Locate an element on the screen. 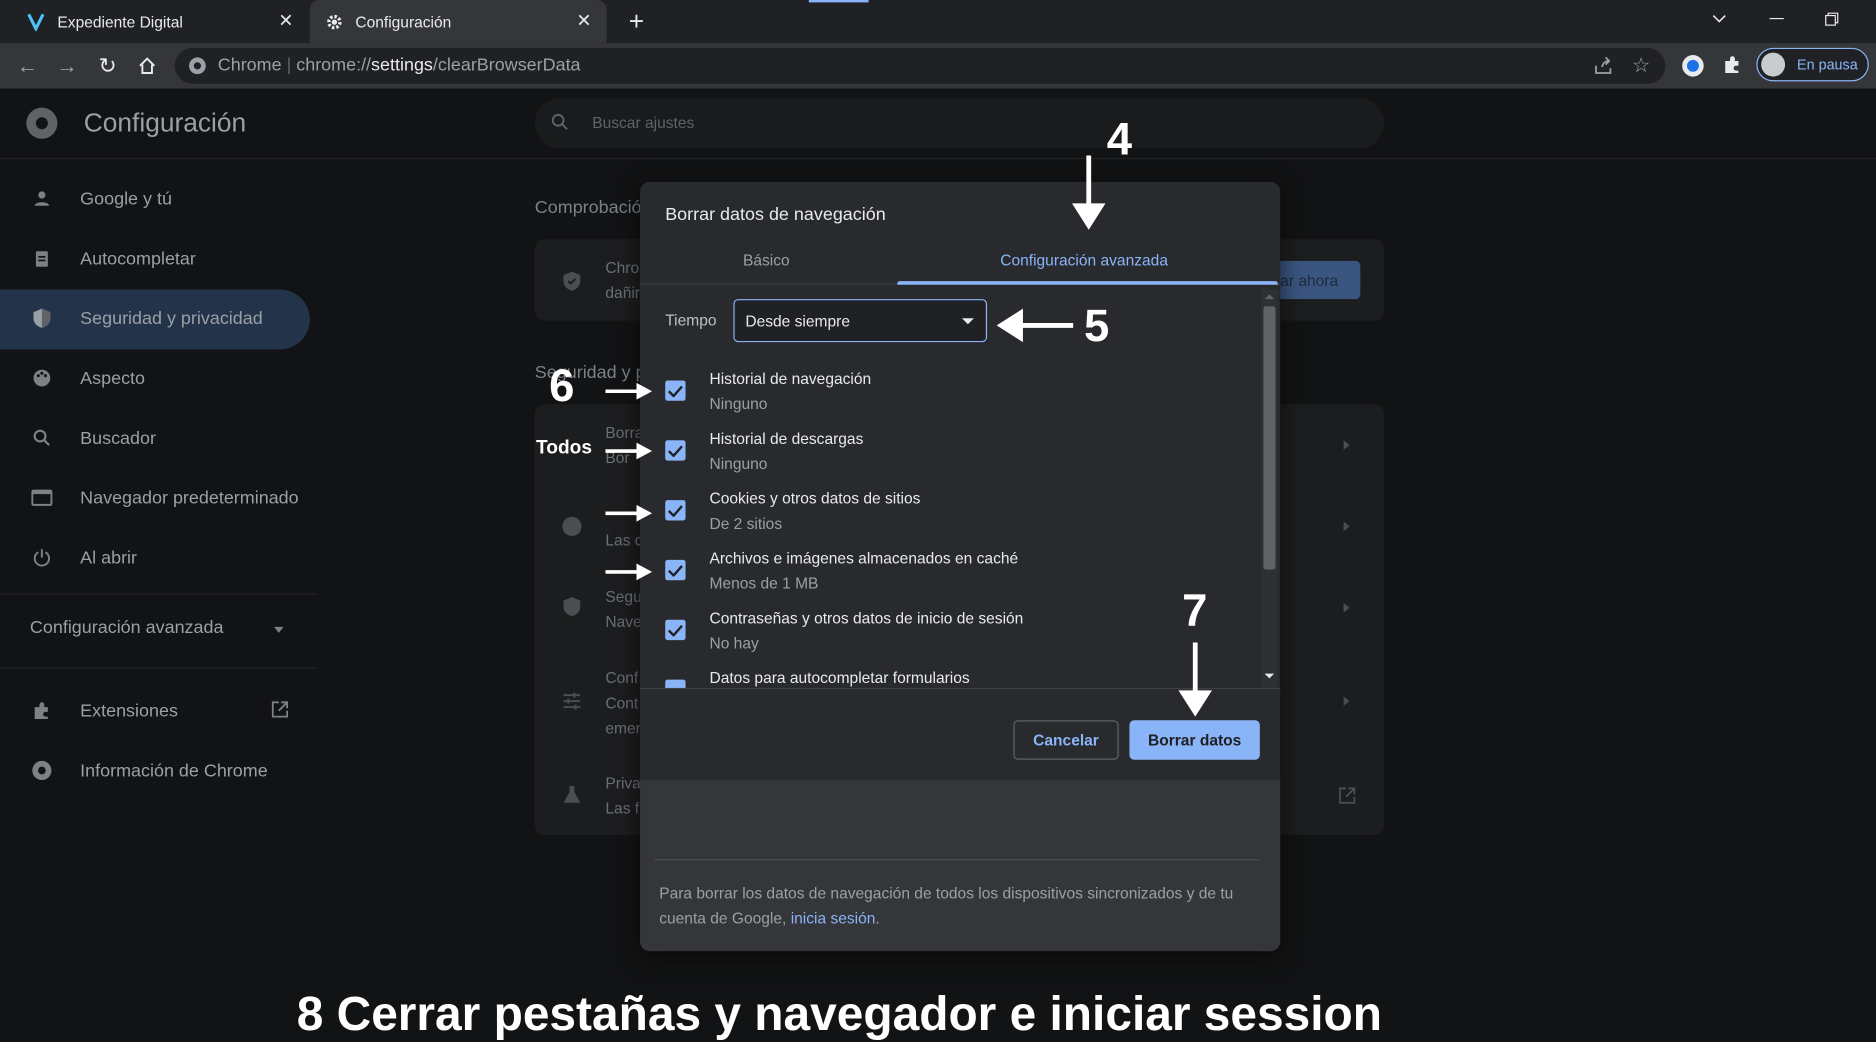 The height and width of the screenshot is (1042, 1876). privacy-row-1-title: Borra is located at coordinates (624, 432).